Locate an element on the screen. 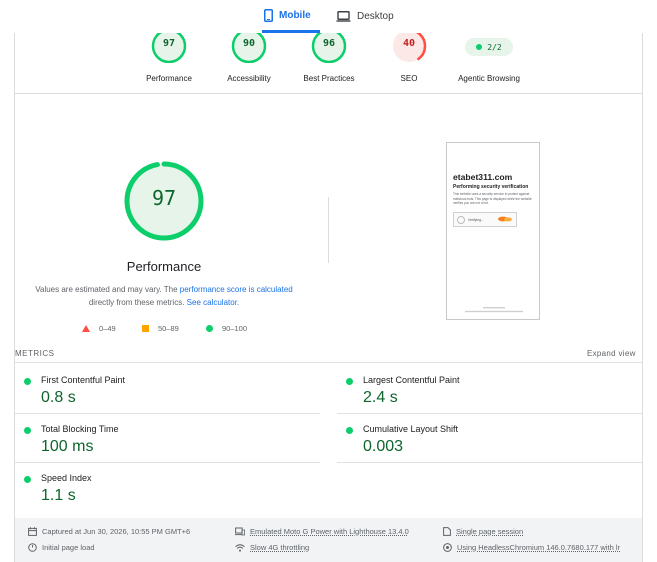 The width and height of the screenshot is (657, 562). screenshot-footer-lines is located at coordinates (494, 310).